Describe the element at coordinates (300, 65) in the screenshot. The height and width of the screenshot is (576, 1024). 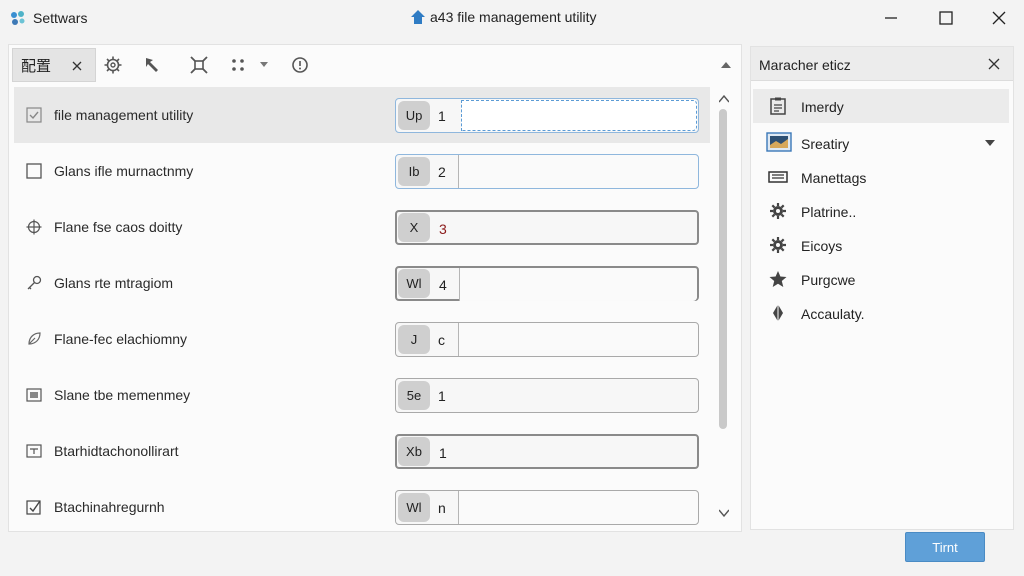
I see `help-icon` at that location.